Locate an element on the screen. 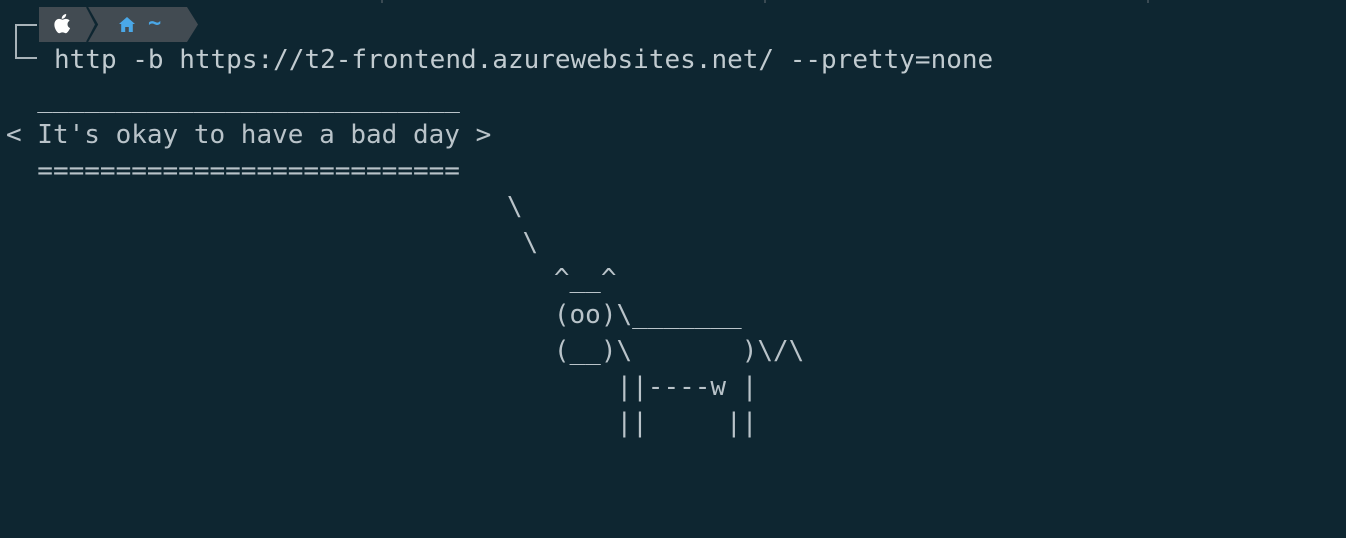  speech-bubble-top: ___________________________ is located at coordinates (233, 99).